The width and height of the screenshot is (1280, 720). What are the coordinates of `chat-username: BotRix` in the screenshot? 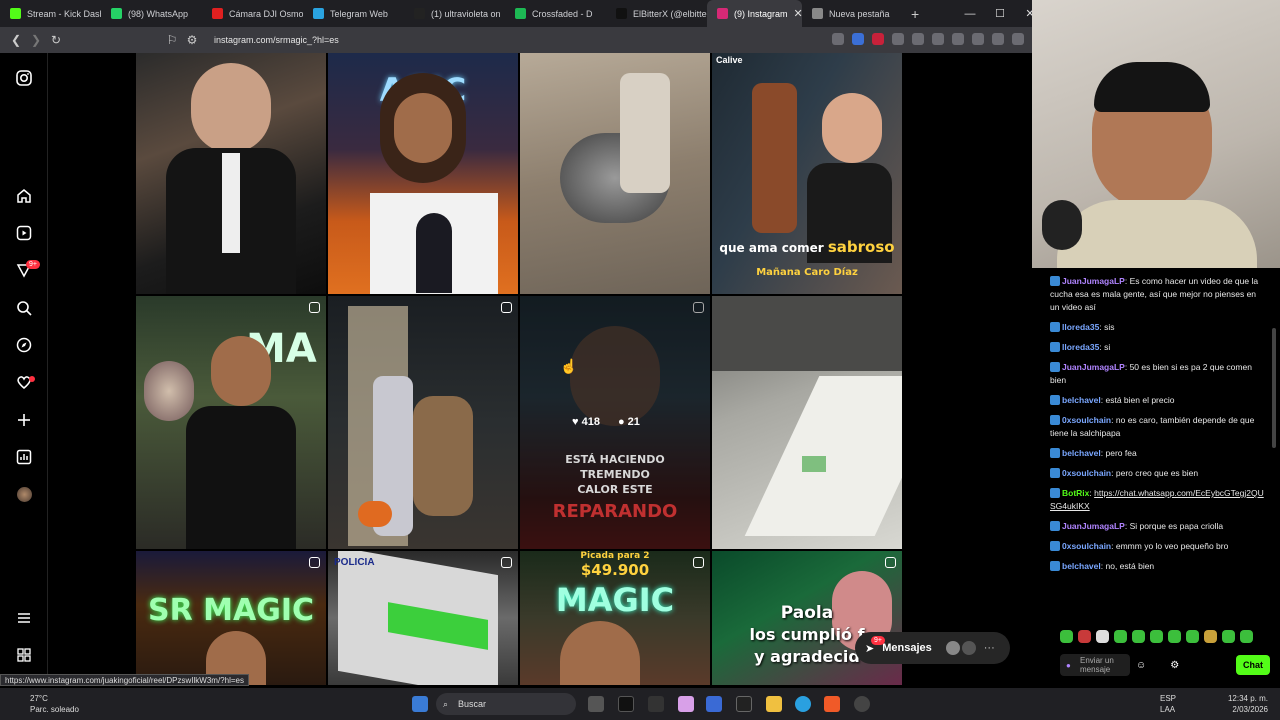 It's located at (1075, 493).